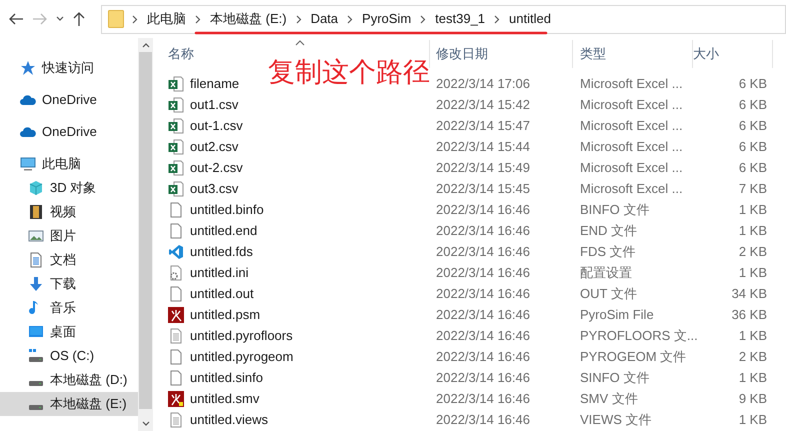  I want to click on document-icon, so click(36, 260).